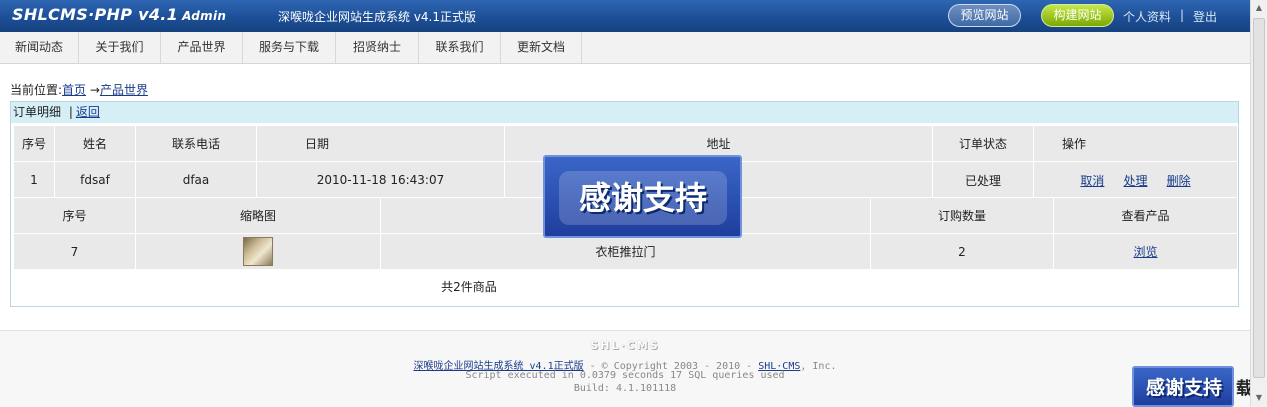 Image resolution: width=1267 pixels, height=407 pixels. I want to click on nav-item-jobs: 招贤纳士, so click(377, 47).